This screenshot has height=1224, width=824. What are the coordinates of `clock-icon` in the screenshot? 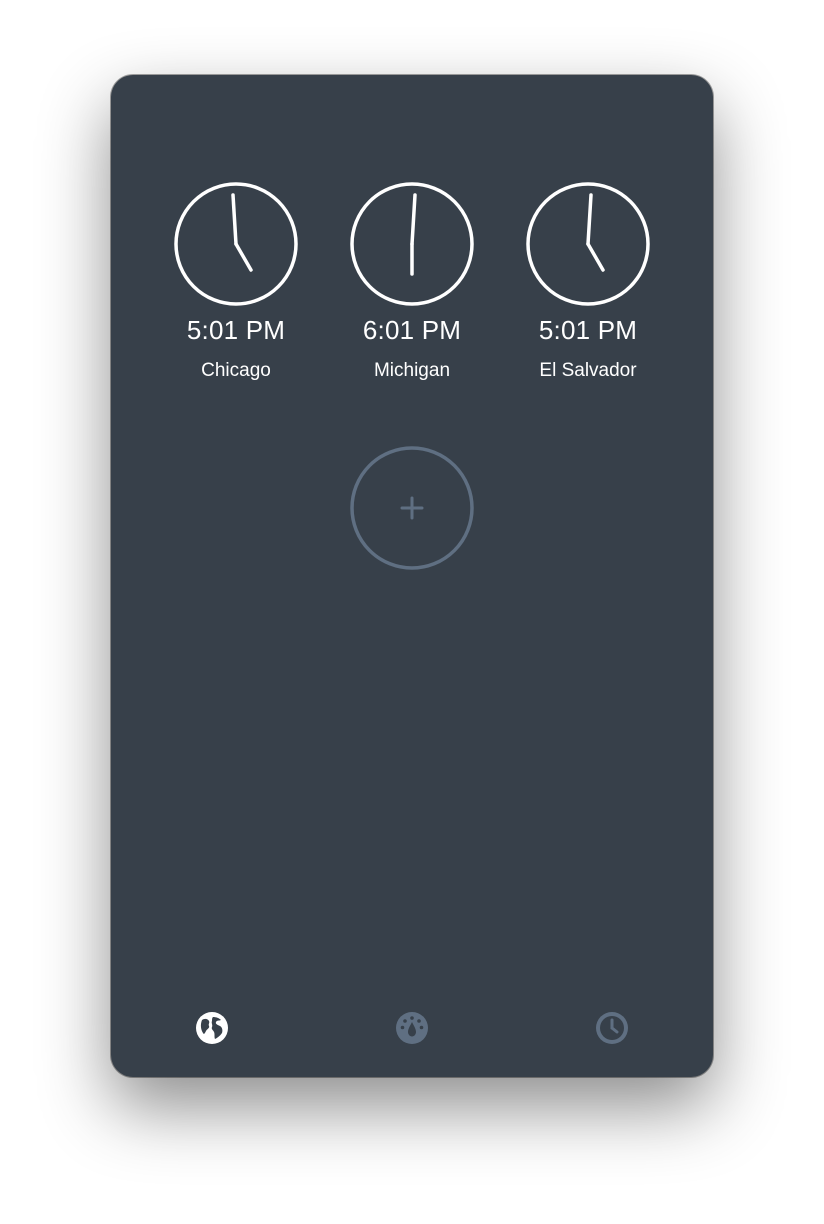 It's located at (612, 1028).